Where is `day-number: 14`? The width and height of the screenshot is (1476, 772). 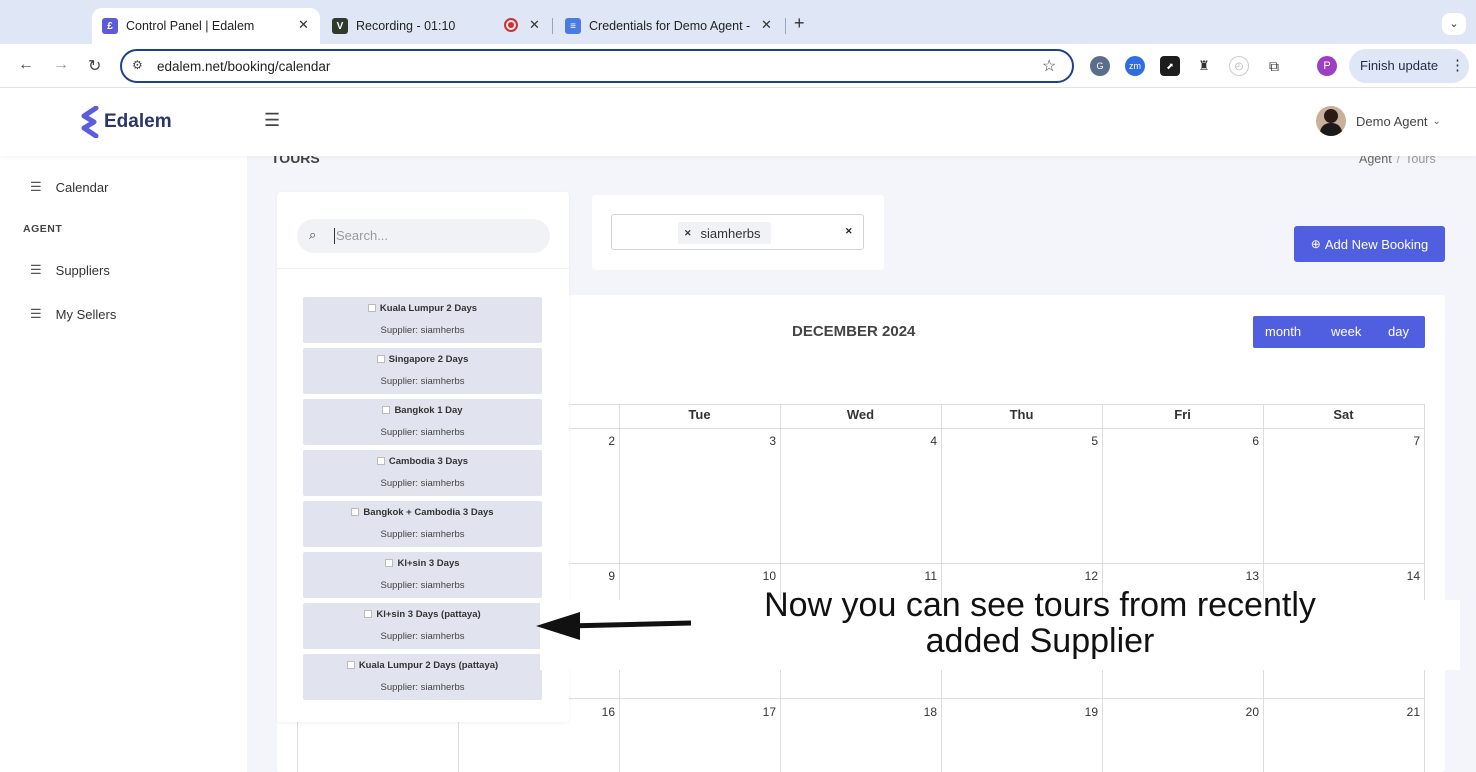
day-number: 14 is located at coordinates (1410, 576).